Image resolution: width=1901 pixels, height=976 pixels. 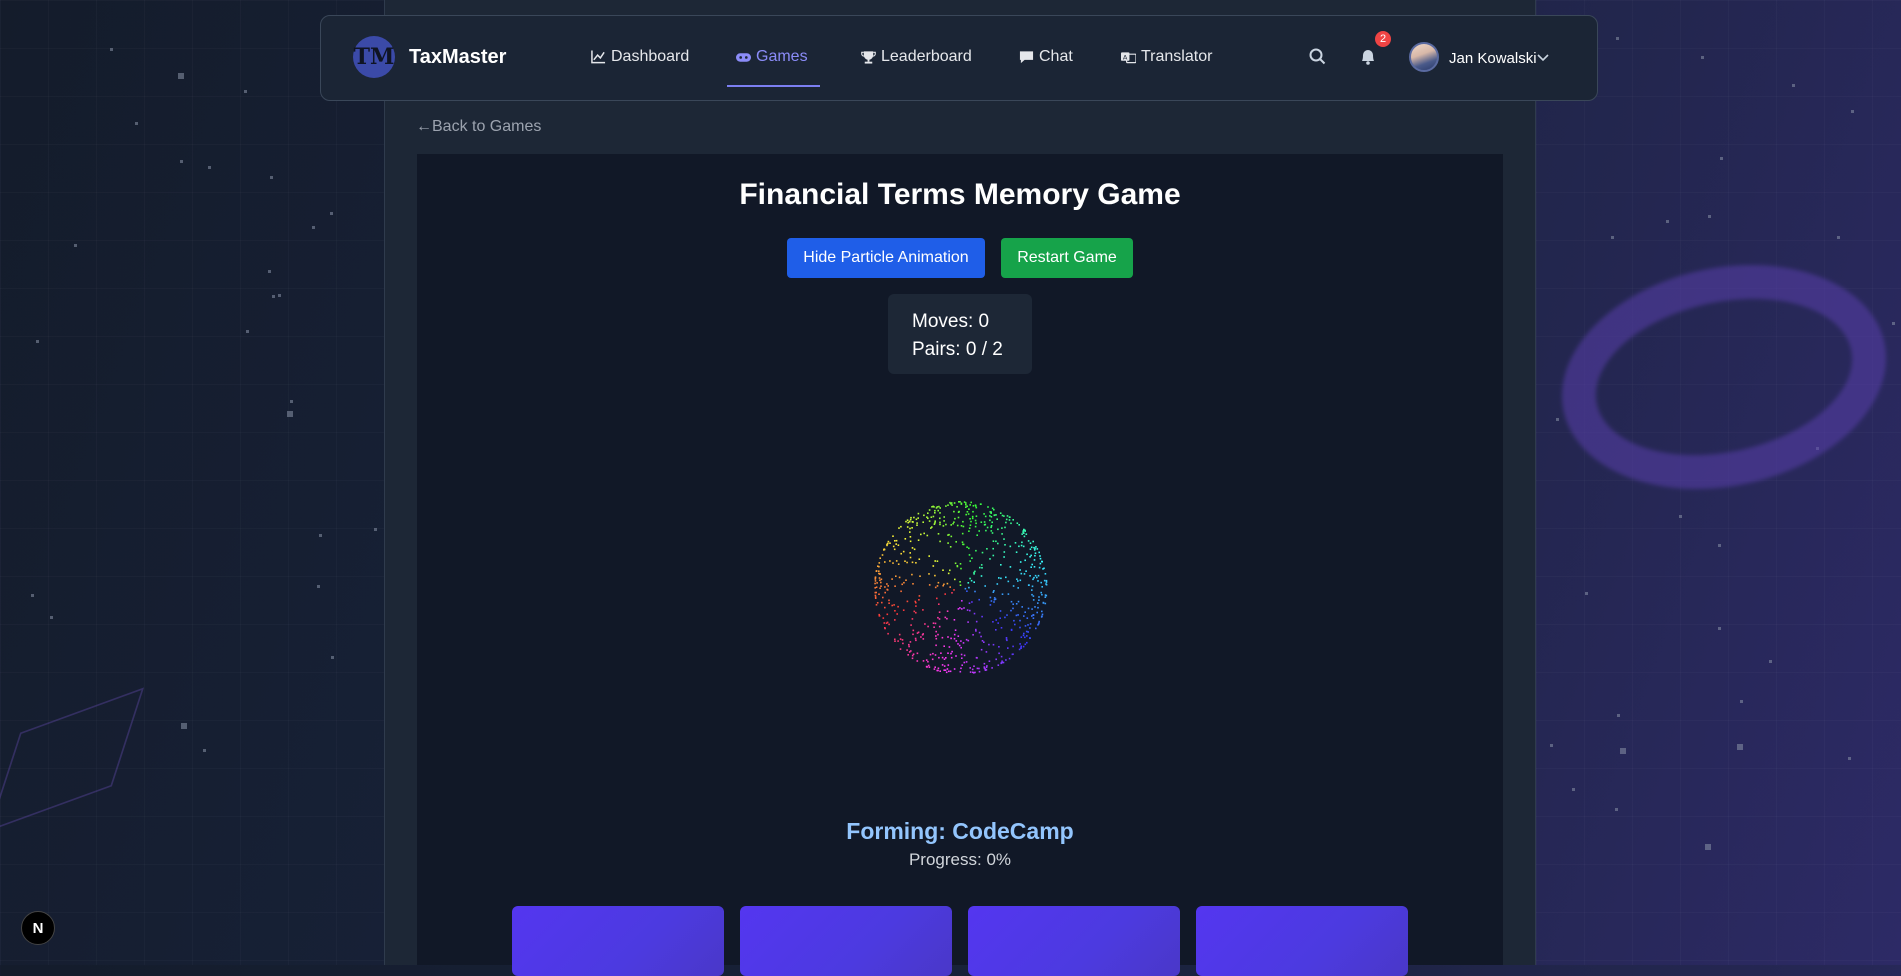 I want to click on chevron-down-icon, so click(x=1543, y=57).